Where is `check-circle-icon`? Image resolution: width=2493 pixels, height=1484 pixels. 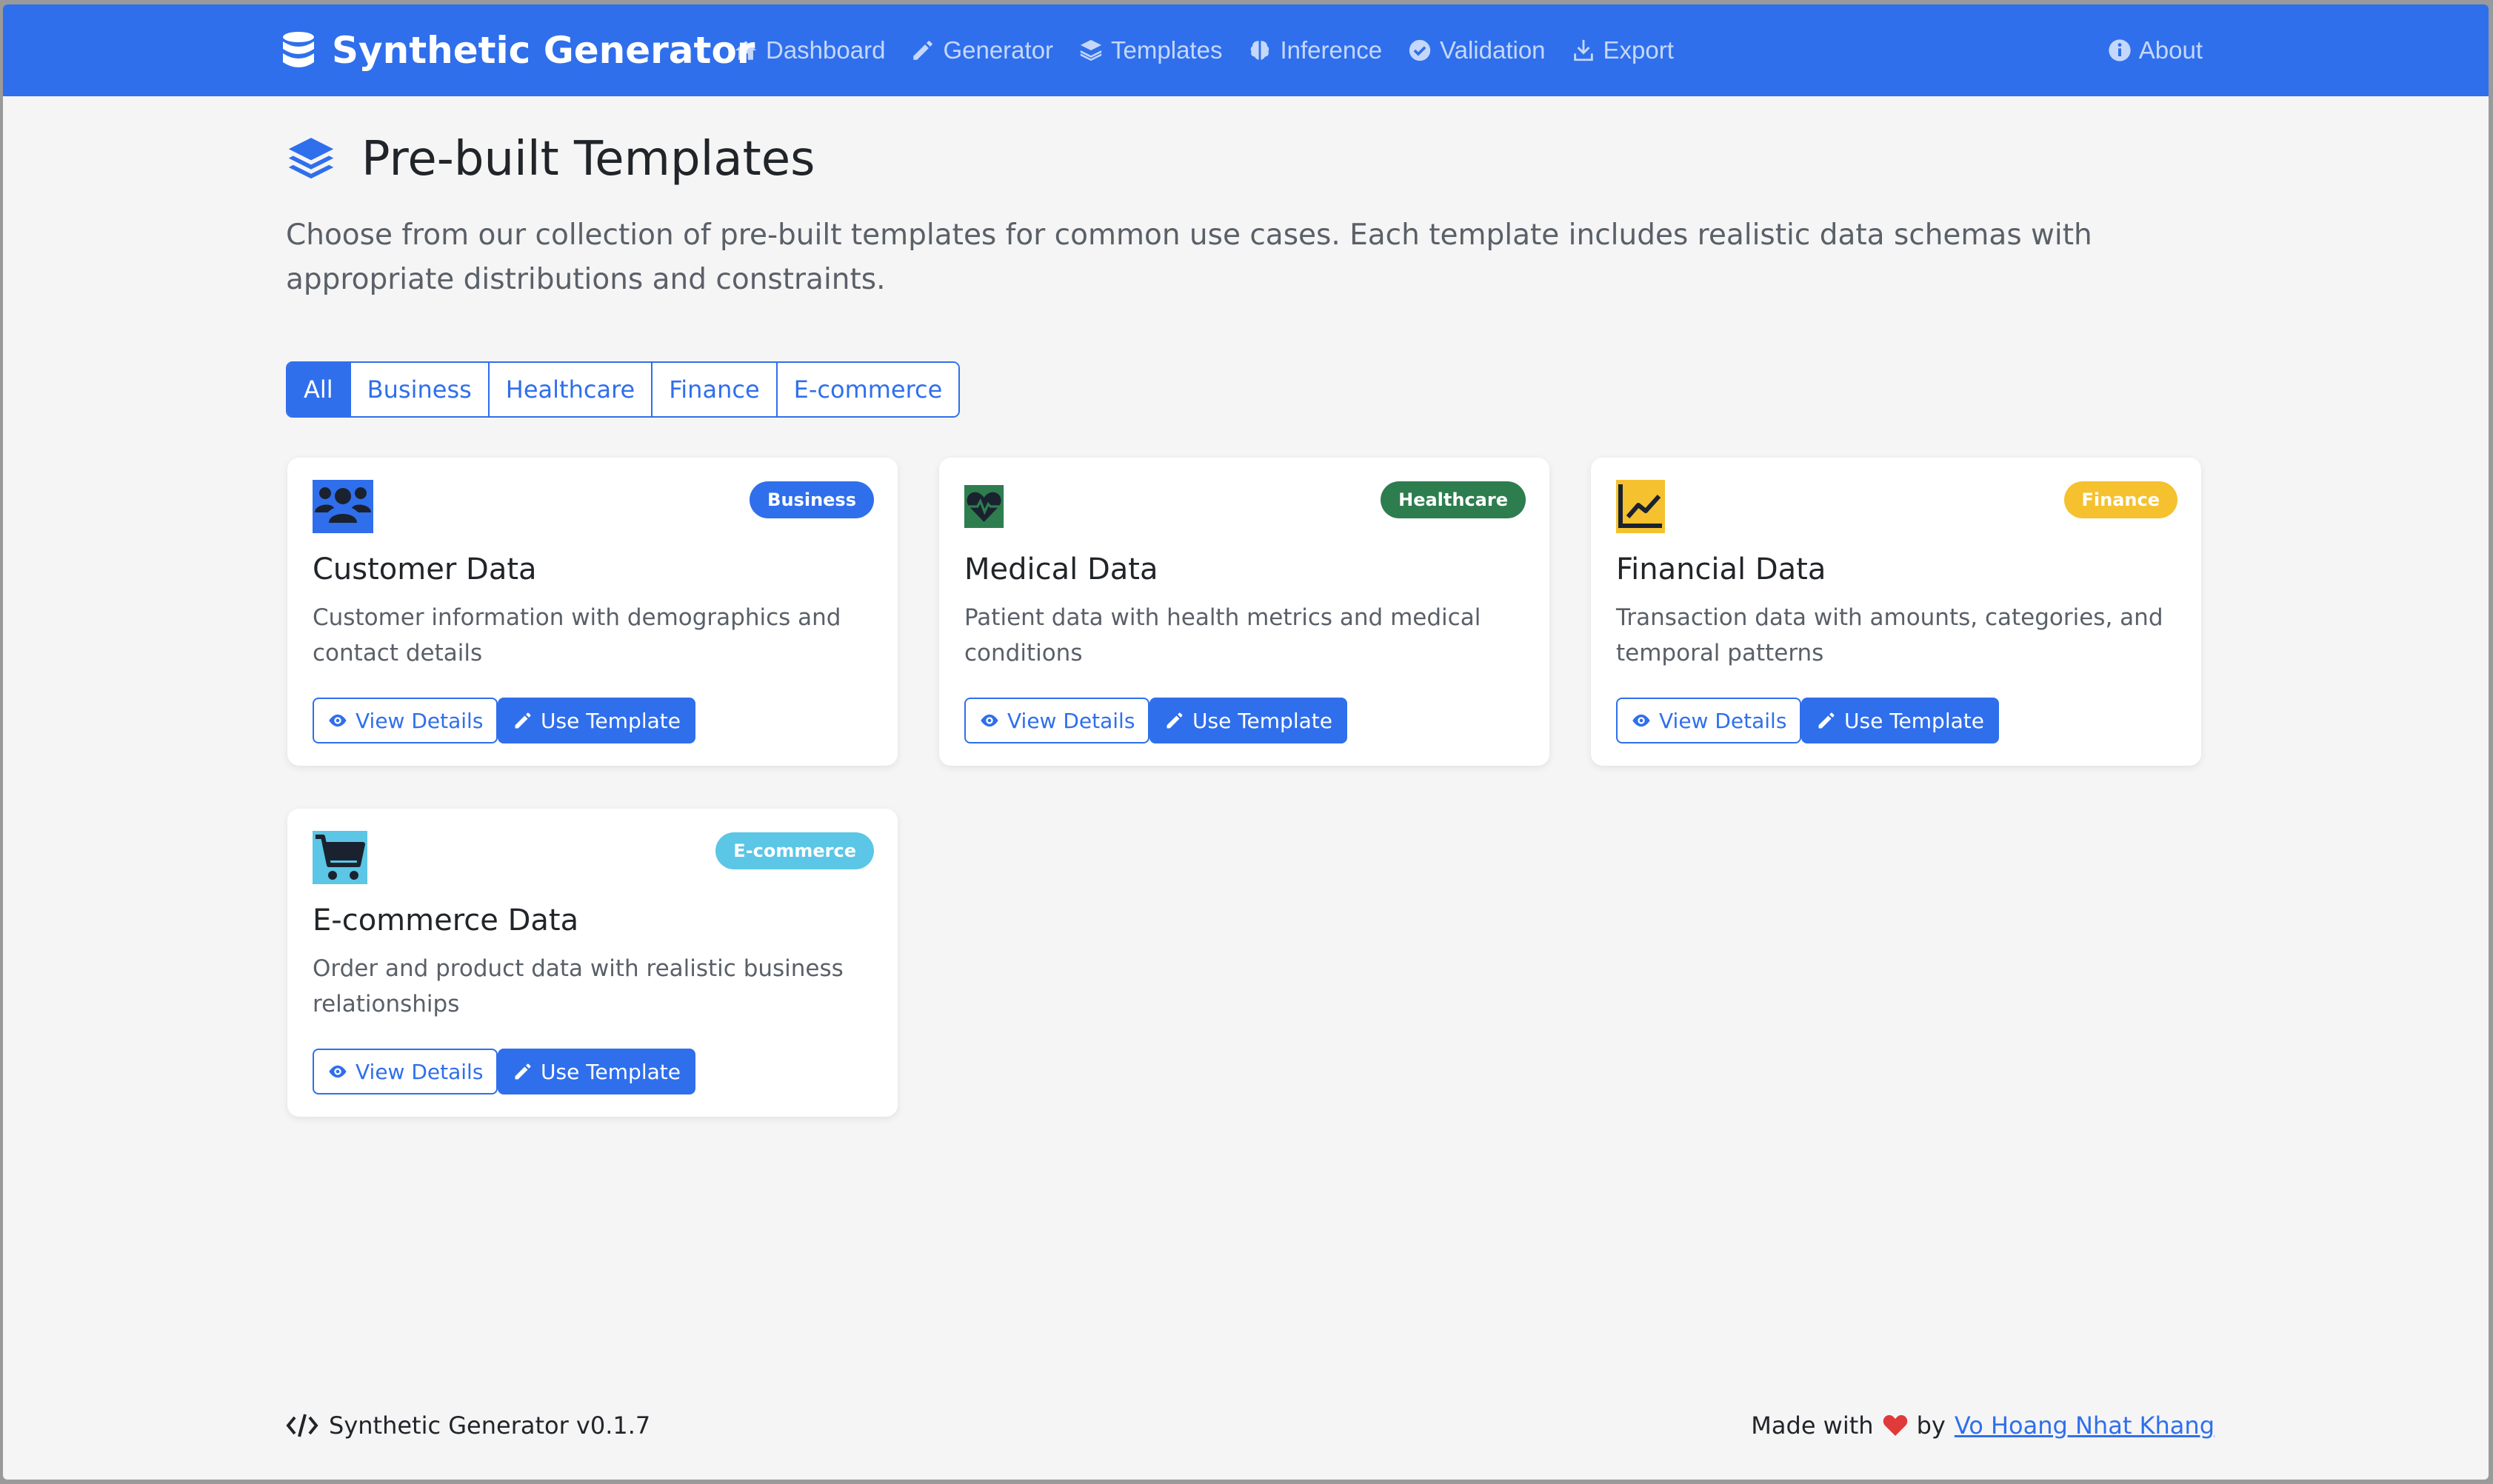 check-circle-icon is located at coordinates (1420, 50).